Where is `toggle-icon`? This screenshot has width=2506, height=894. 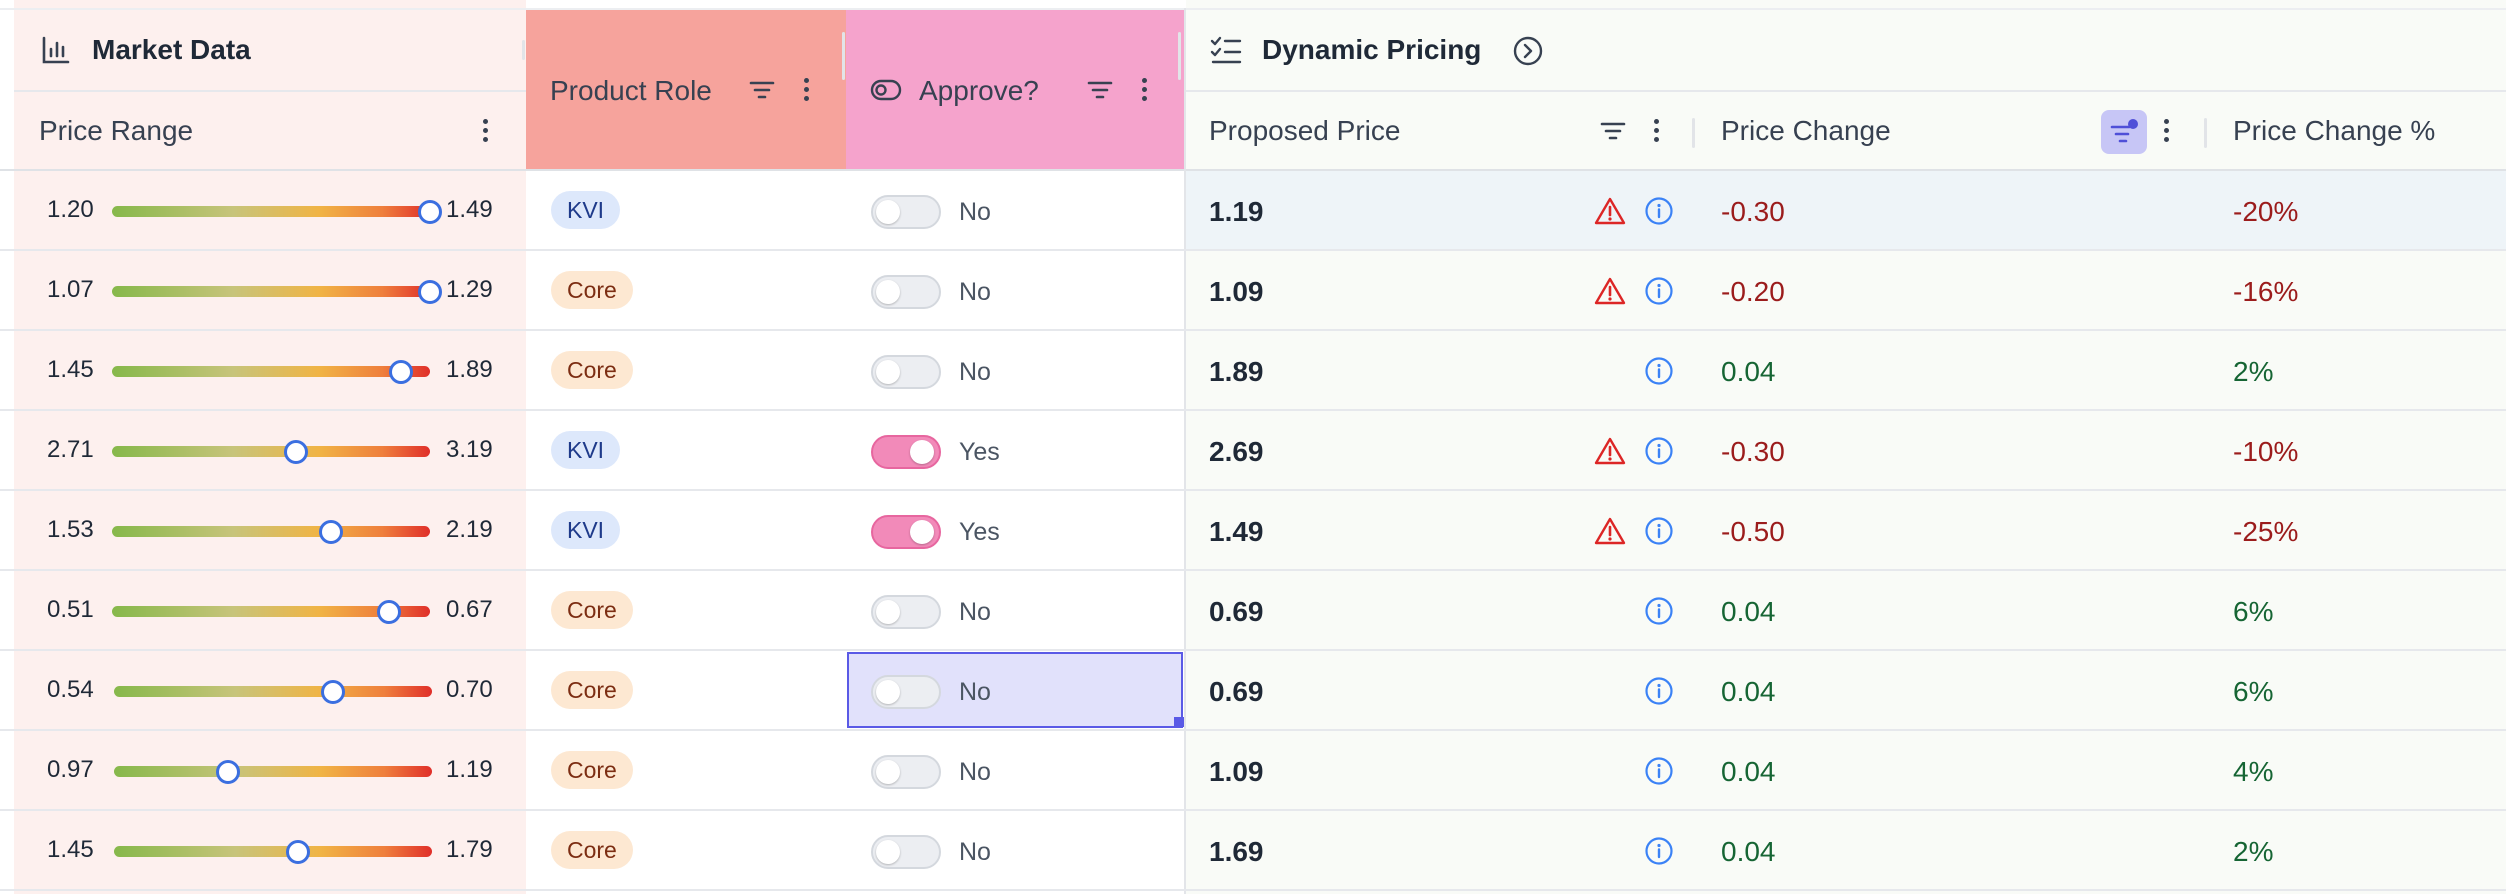
toggle-icon is located at coordinates (886, 90).